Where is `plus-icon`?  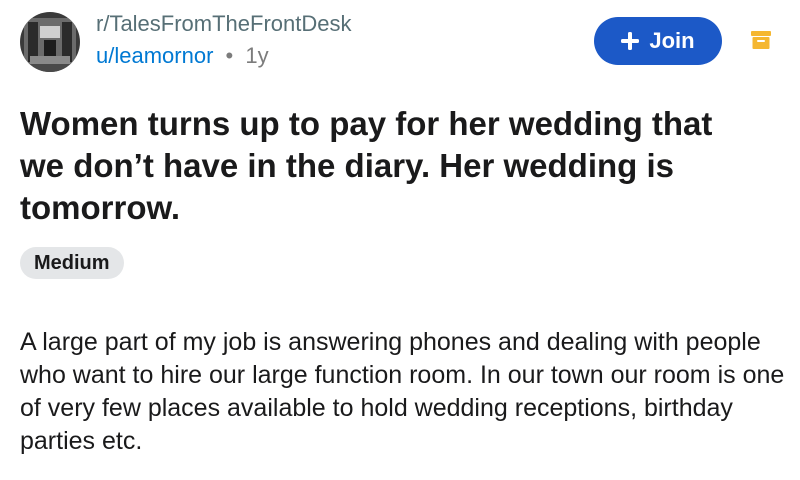
plus-icon is located at coordinates (630, 41).